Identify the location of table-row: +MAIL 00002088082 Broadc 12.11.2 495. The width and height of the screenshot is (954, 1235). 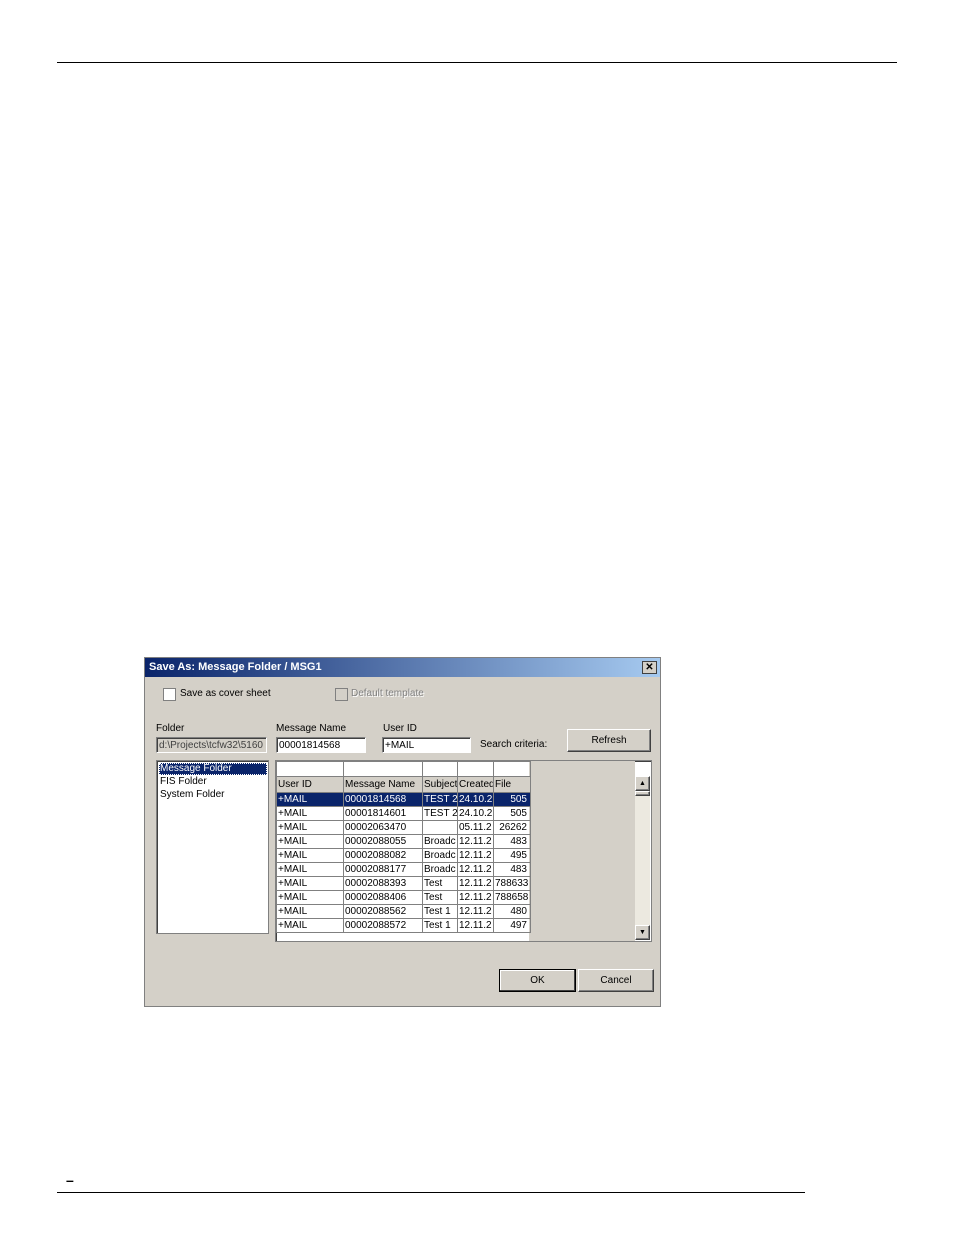
(403, 855).